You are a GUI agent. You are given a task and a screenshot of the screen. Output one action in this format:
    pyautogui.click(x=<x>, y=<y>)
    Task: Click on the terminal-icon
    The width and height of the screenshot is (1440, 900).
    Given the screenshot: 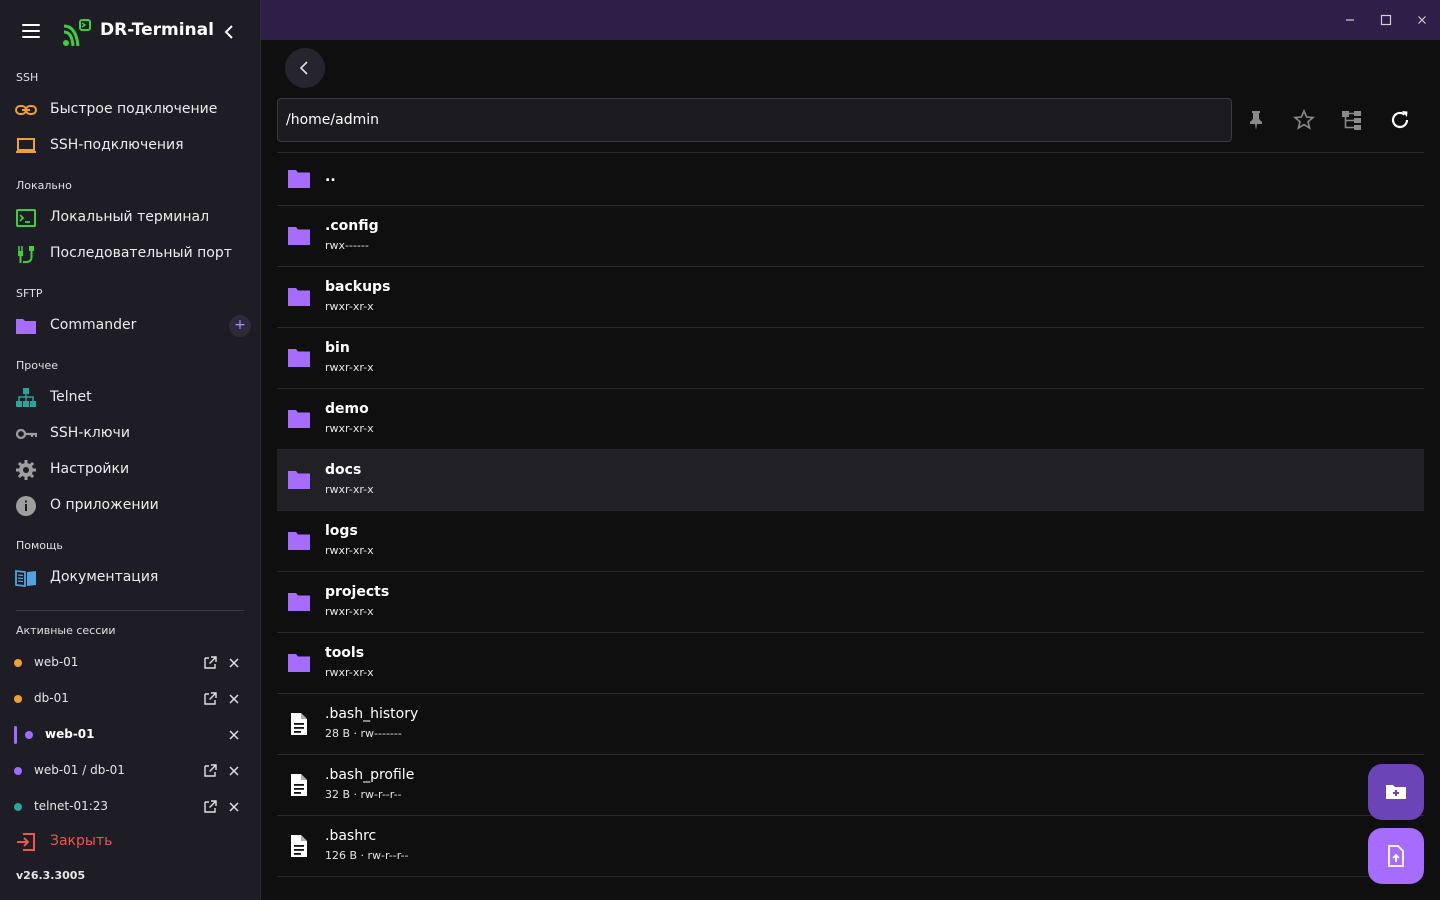 What is the action you would take?
    pyautogui.click(x=26, y=218)
    